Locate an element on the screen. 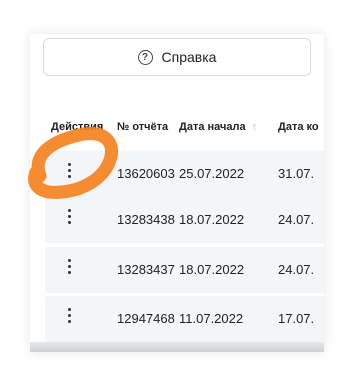  table-row: 13283438 18.07.2022 24.07. is located at coordinates (184, 220).